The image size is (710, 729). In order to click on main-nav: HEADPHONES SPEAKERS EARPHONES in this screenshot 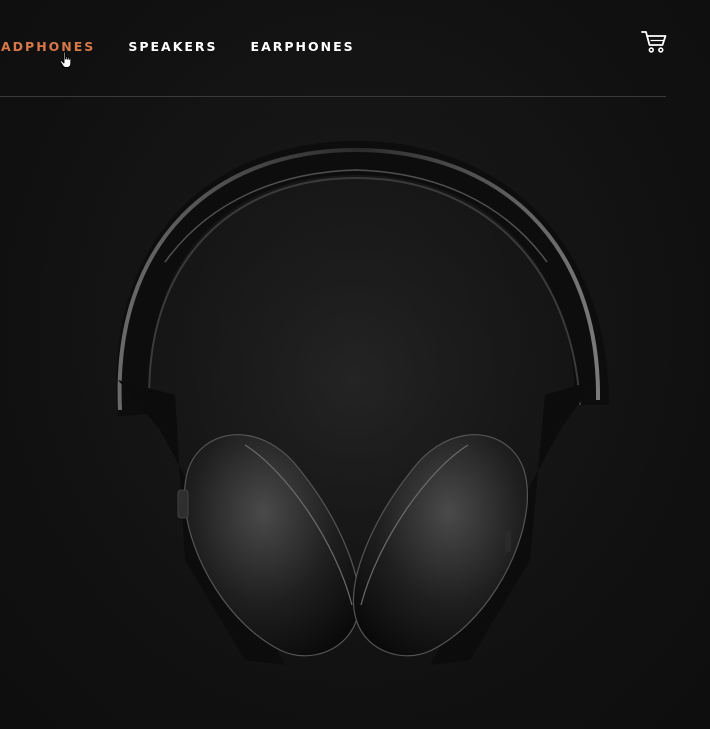, I will do `click(177, 46)`.